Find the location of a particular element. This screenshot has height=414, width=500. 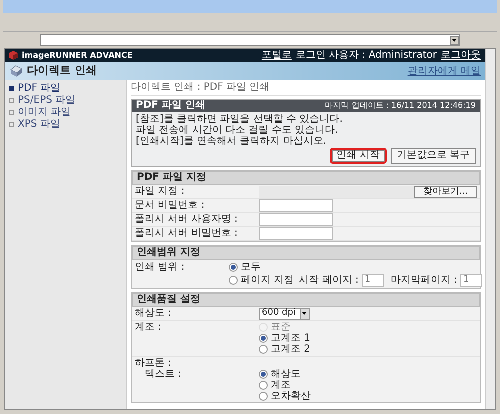

field-label: 계조 : is located at coordinates (149, 328).